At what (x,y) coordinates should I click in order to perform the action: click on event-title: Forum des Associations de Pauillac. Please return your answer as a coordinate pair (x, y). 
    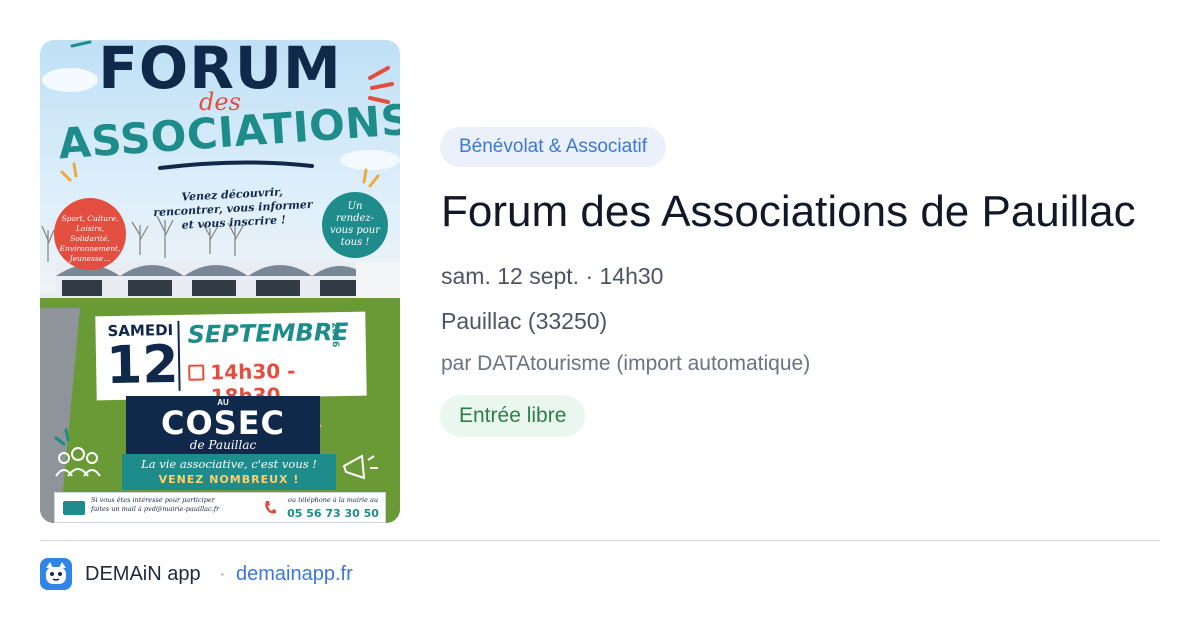
    Looking at the image, I should click on (788, 211).